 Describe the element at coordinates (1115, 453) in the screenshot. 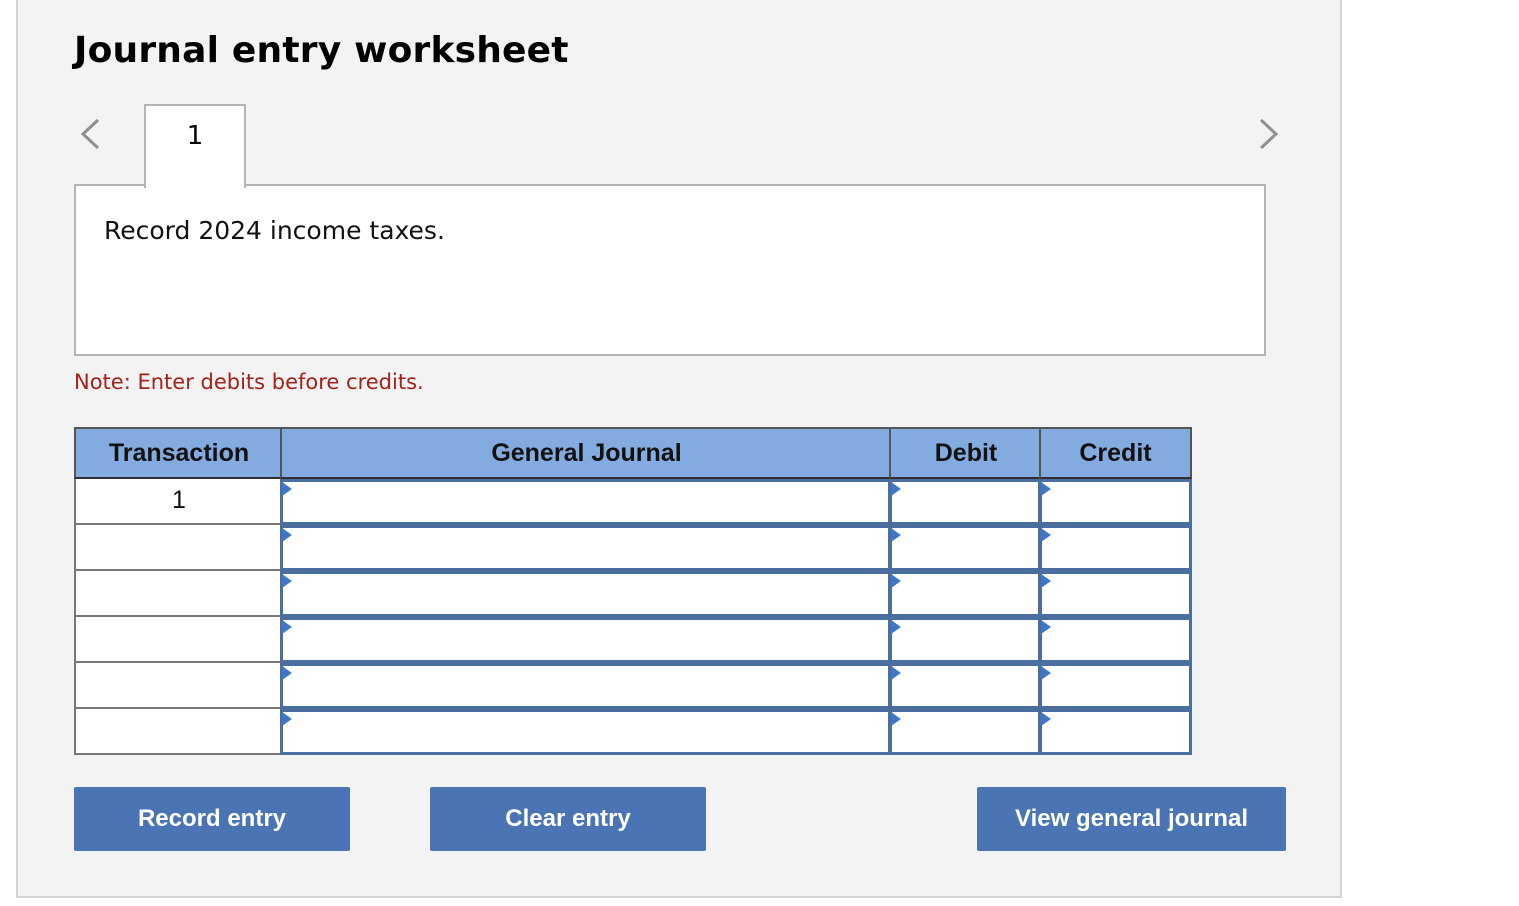

I see `header-credit: Credit` at that location.